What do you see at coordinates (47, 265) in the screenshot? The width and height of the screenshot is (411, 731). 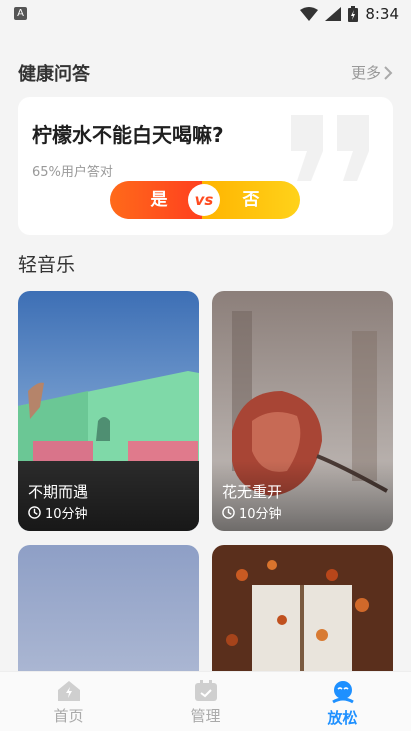 I see `light-music-title: 轻音乐` at bounding box center [47, 265].